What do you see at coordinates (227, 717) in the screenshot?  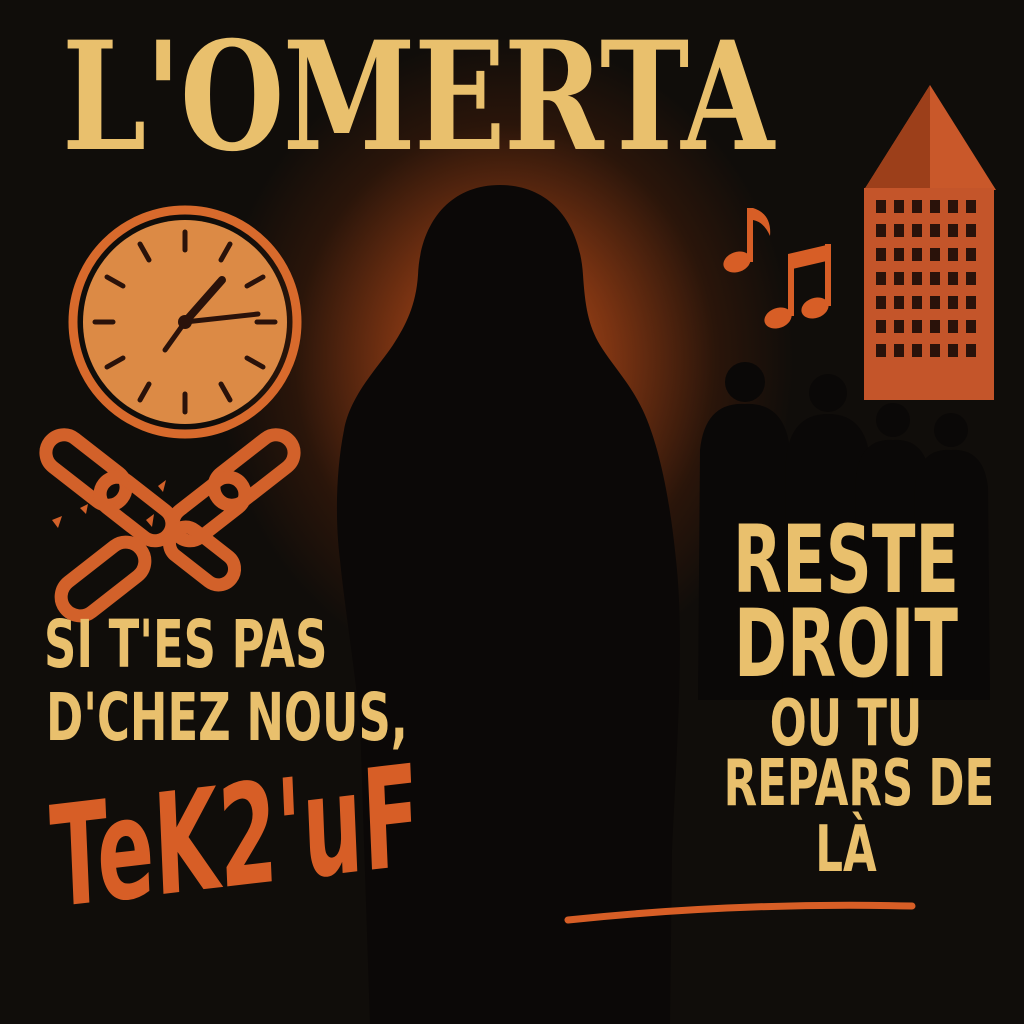 I see `left-text-line-2: D'CHEZ NOUS,` at bounding box center [227, 717].